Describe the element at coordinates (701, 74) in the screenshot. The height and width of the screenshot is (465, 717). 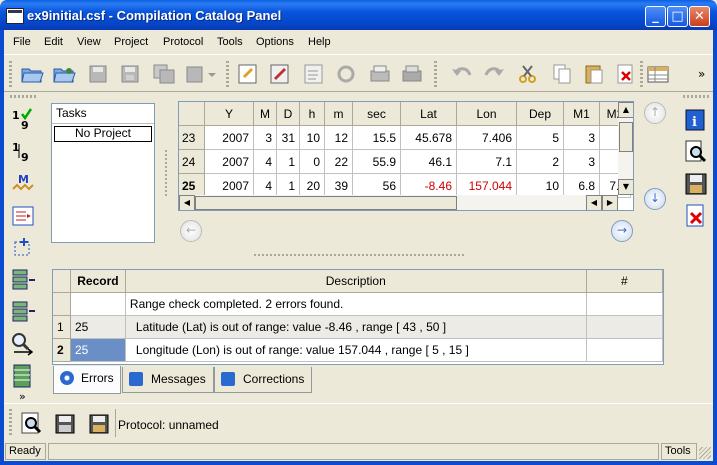
I see `toolbar-overflow-icon: »` at that location.